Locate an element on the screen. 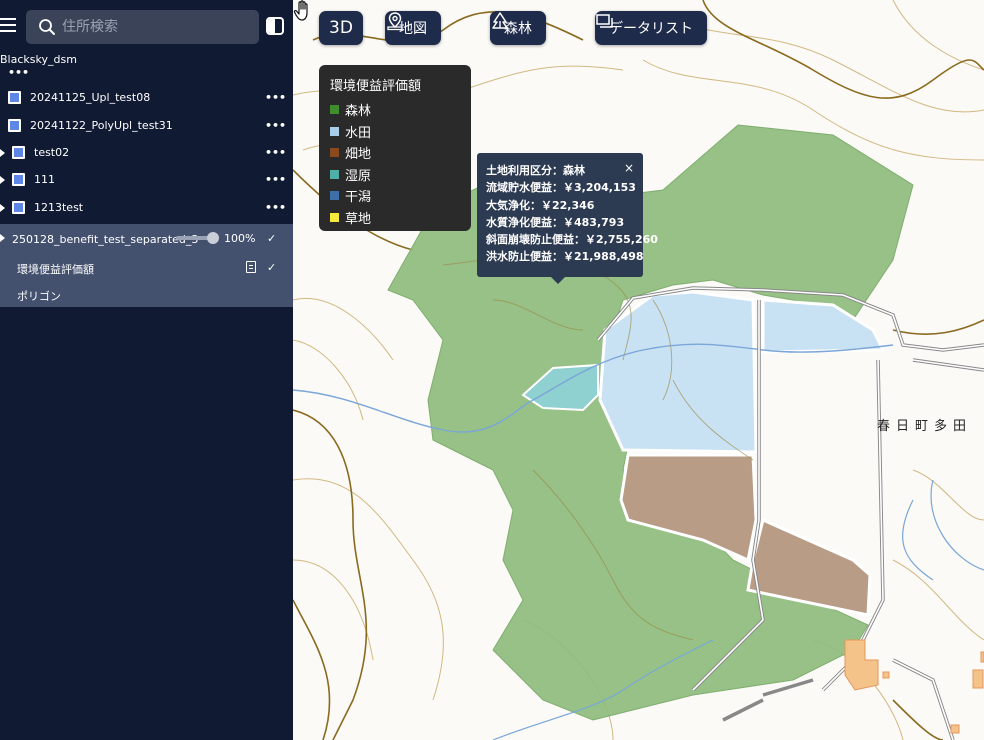  3d-button-label: 3D is located at coordinates (341, 28).